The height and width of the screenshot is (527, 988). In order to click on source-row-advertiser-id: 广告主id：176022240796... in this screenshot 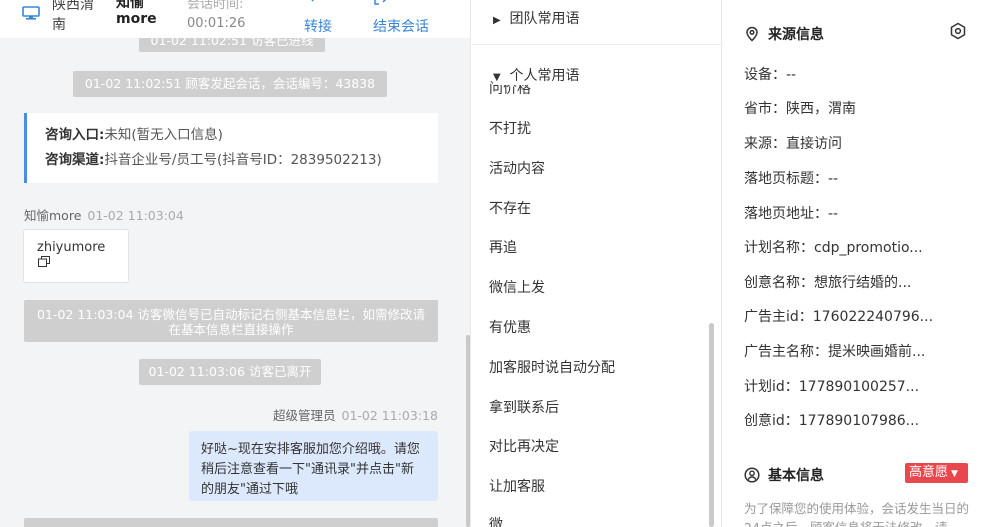, I will do `click(839, 317)`.